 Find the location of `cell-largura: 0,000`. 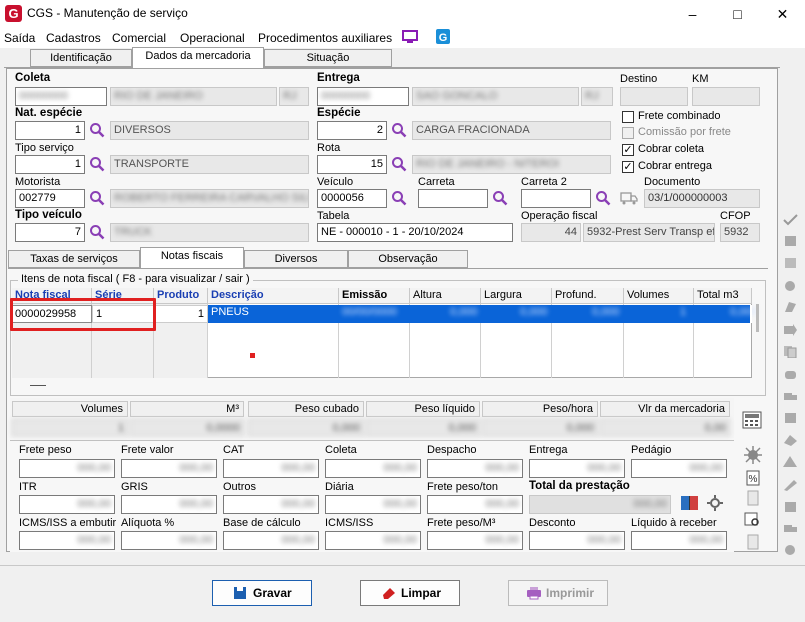

cell-largura: 0,000 is located at coordinates (534, 312).